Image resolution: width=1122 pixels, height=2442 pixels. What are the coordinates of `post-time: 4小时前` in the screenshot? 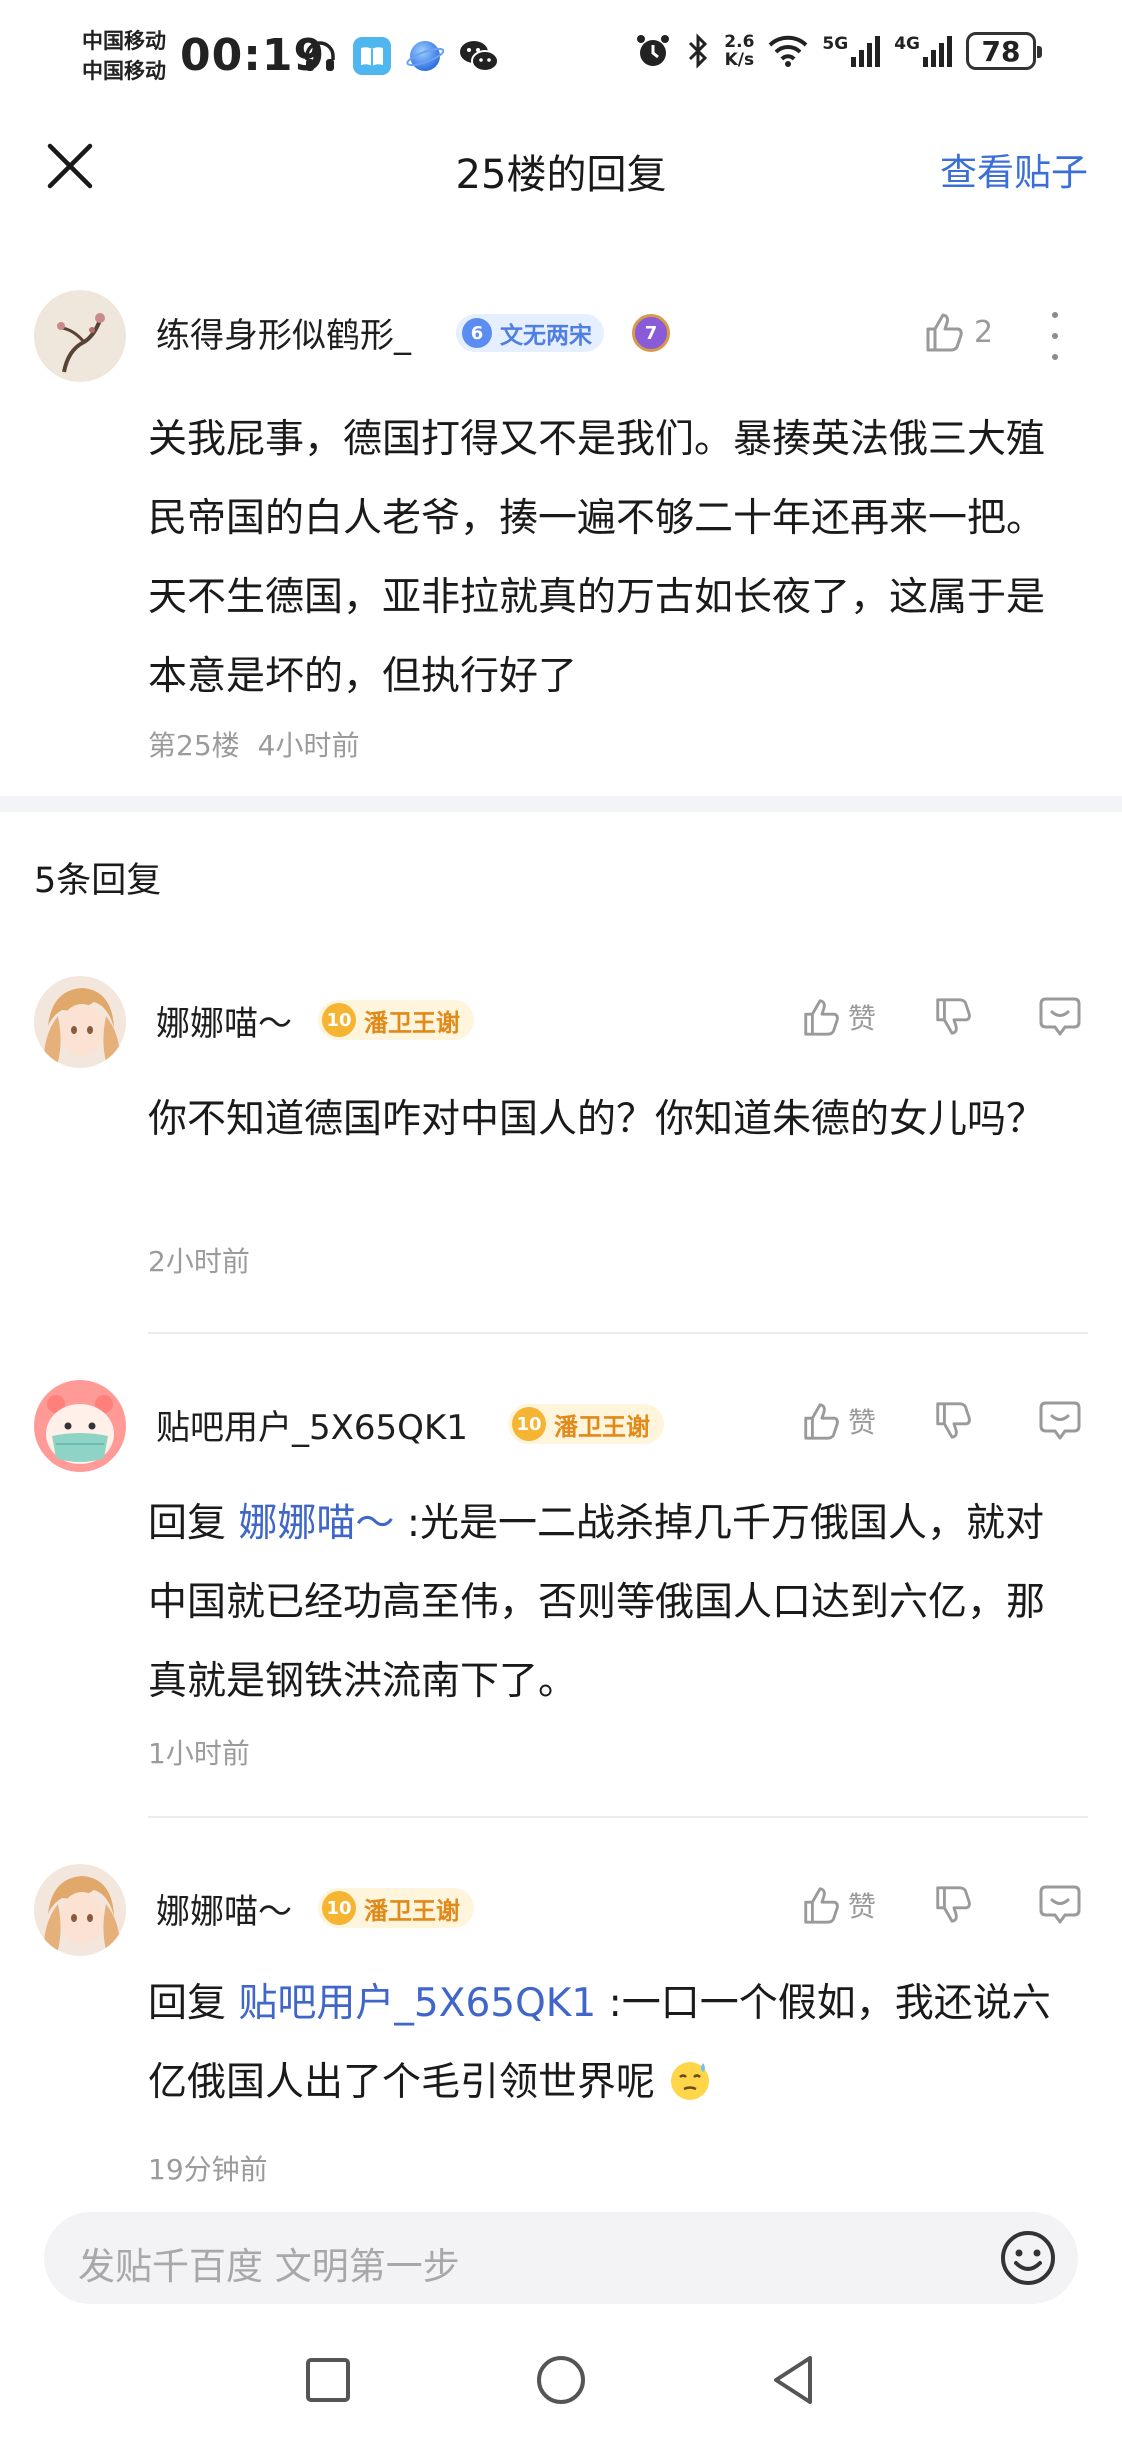 It's located at (308, 745).